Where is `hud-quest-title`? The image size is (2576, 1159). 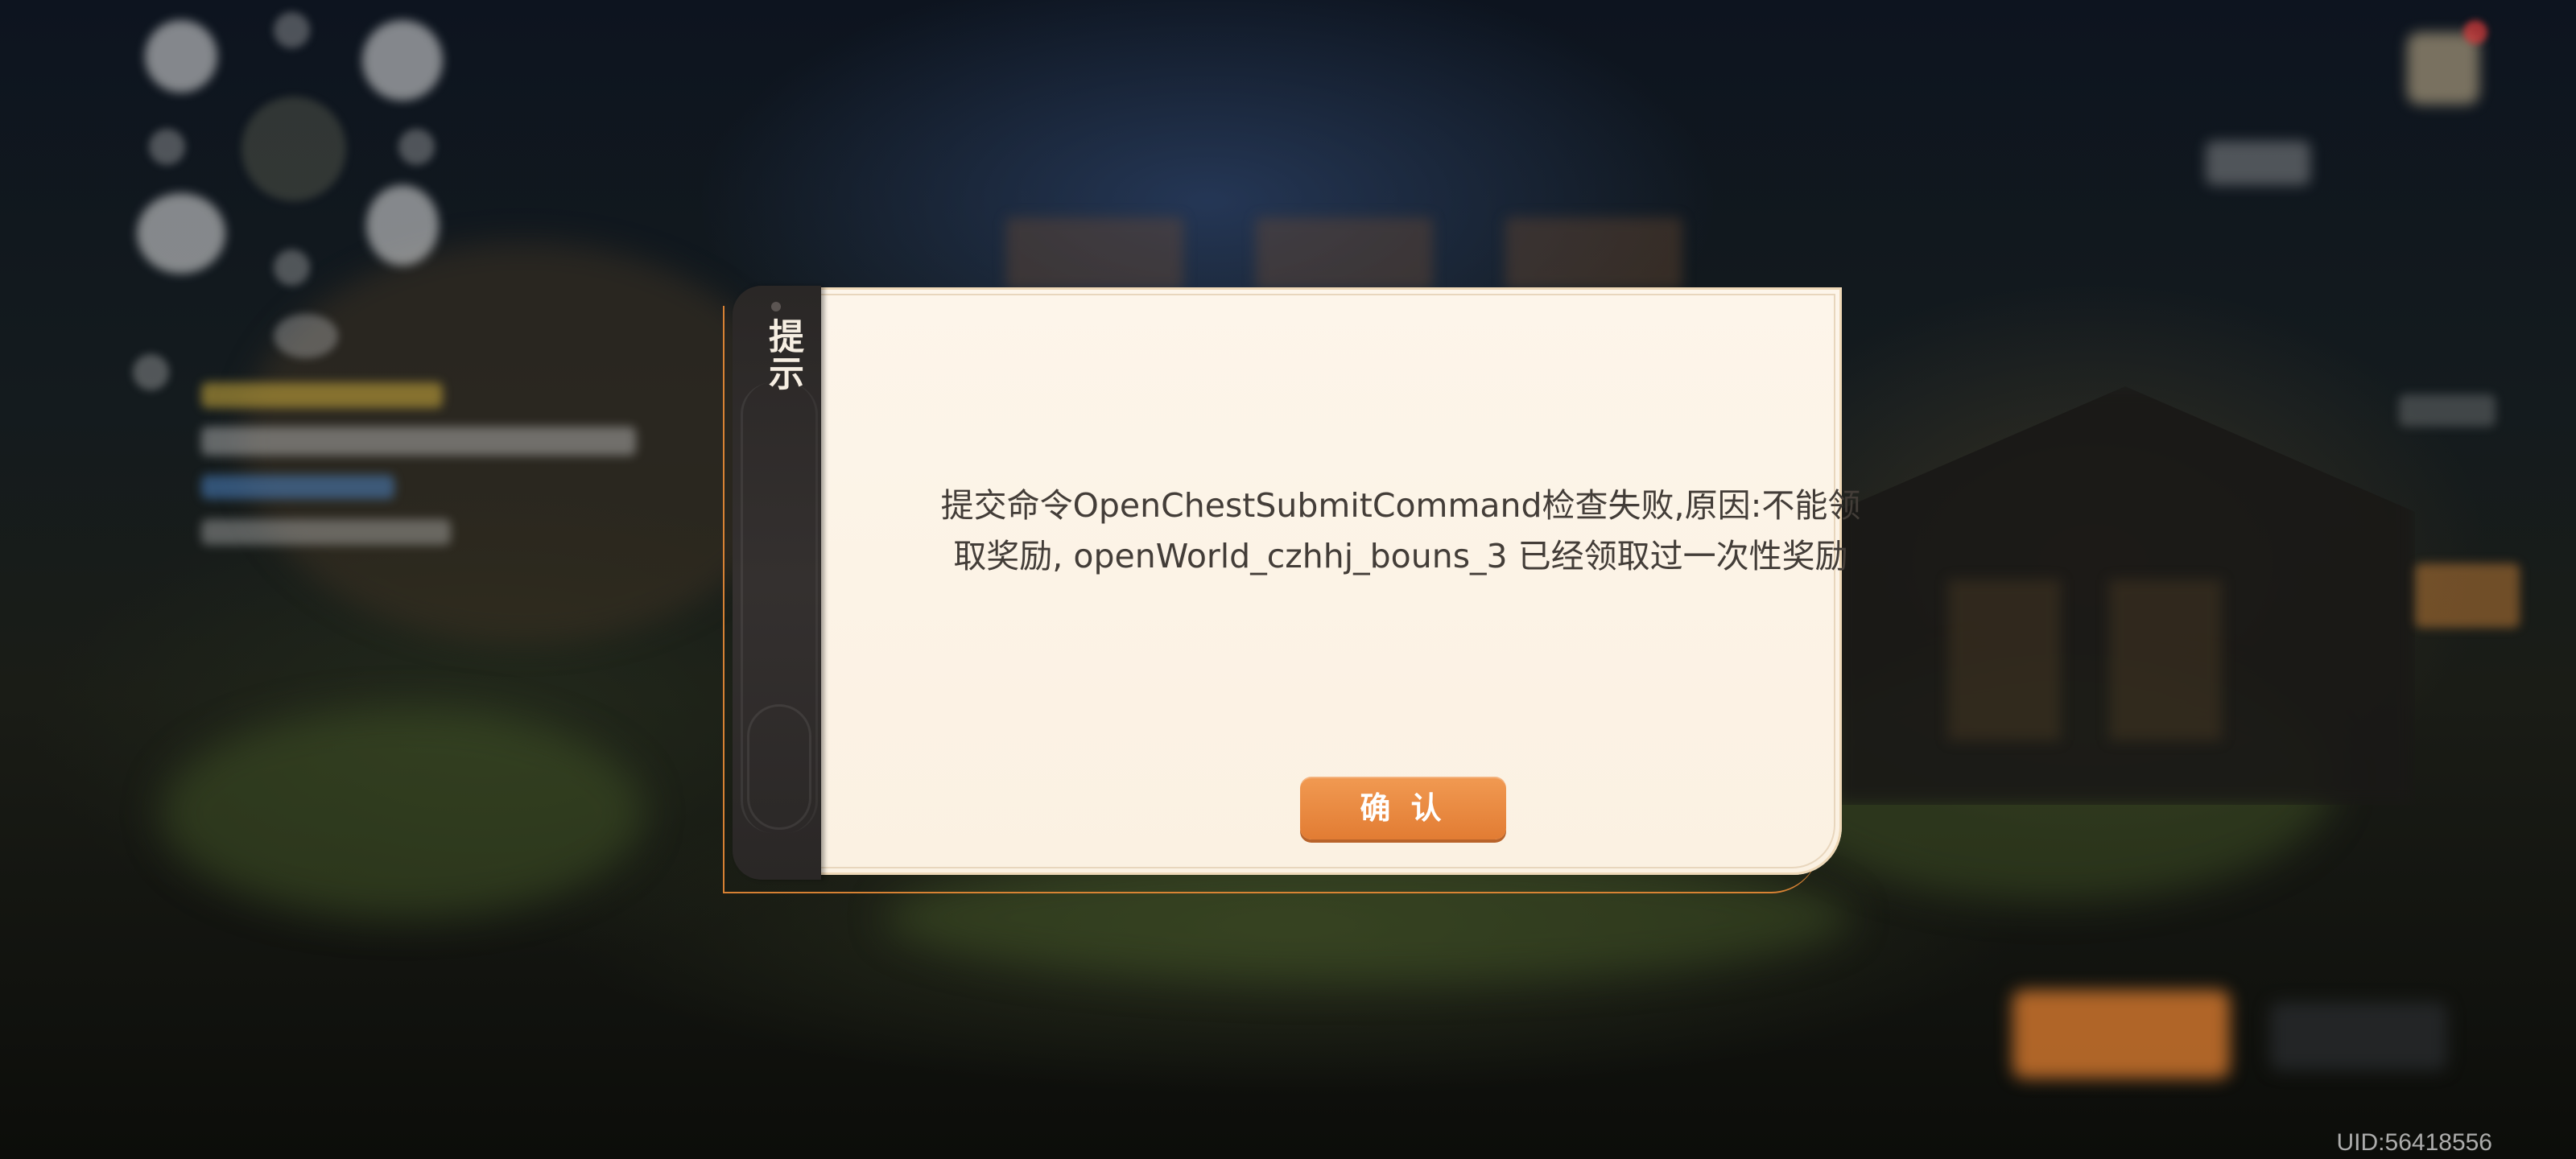
hud-quest-title is located at coordinates (322, 395).